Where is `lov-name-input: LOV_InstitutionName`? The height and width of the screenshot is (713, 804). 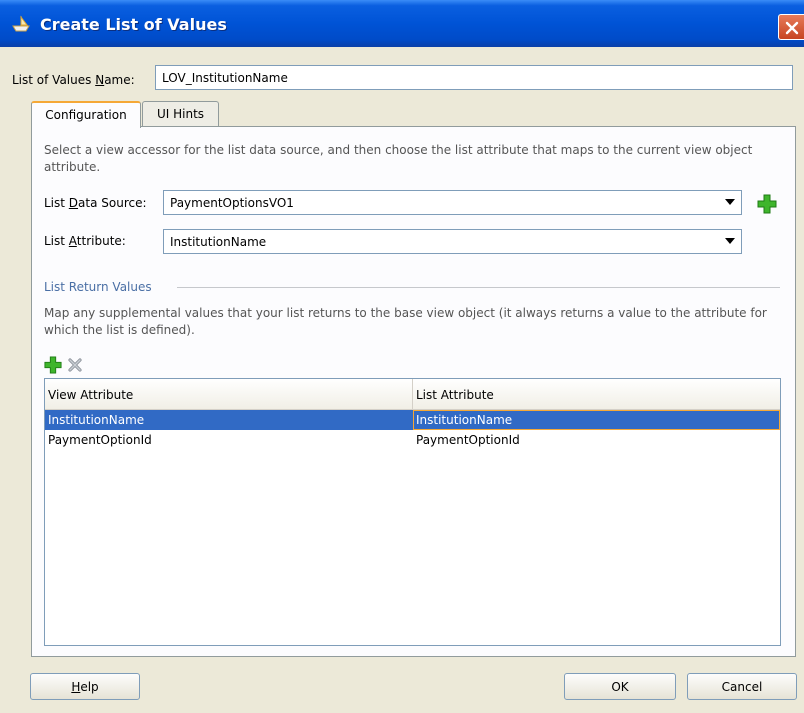 lov-name-input: LOV_InstitutionName is located at coordinates (474, 77).